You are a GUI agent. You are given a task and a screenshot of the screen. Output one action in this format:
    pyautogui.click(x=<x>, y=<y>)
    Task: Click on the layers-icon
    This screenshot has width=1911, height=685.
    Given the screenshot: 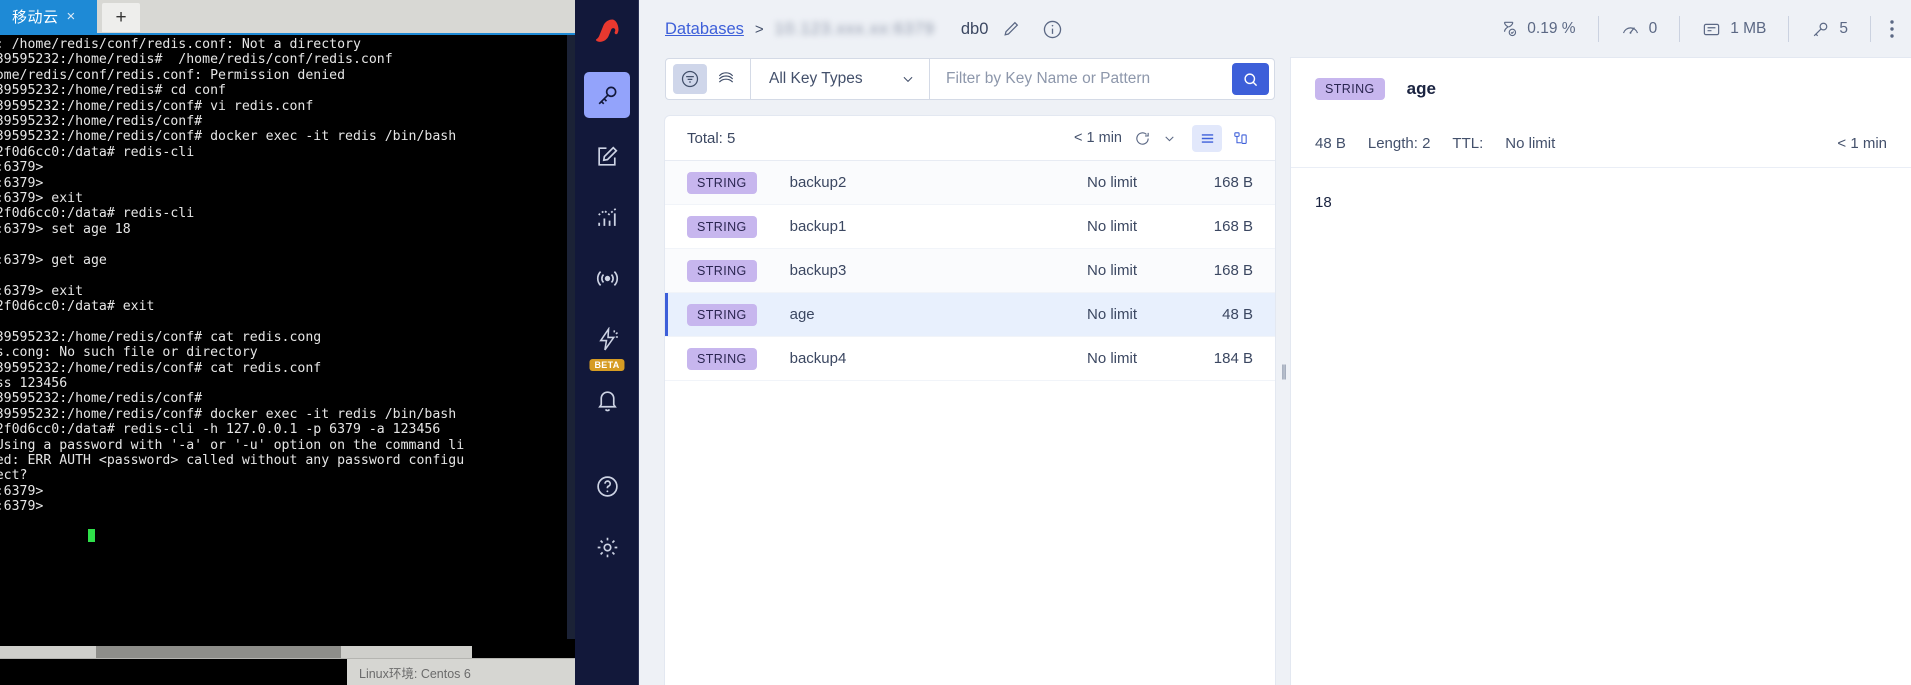 What is the action you would take?
    pyautogui.click(x=726, y=79)
    